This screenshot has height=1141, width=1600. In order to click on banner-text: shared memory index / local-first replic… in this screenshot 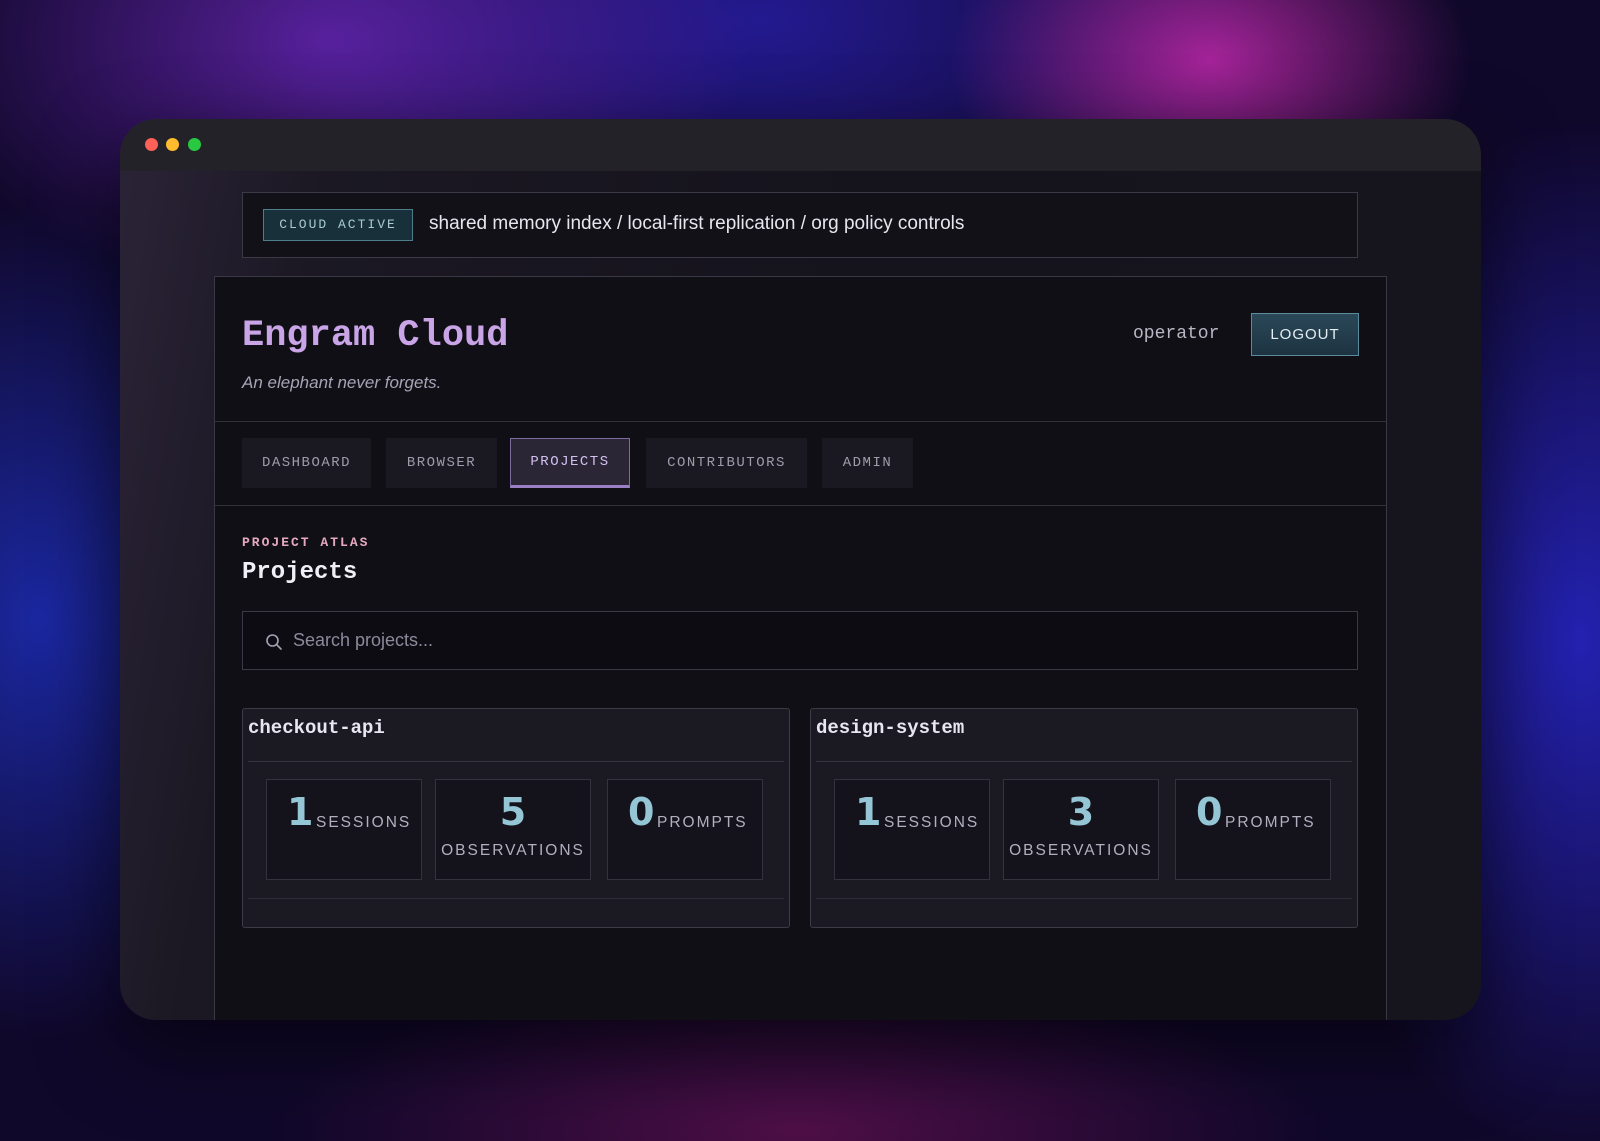, I will do `click(697, 223)`.